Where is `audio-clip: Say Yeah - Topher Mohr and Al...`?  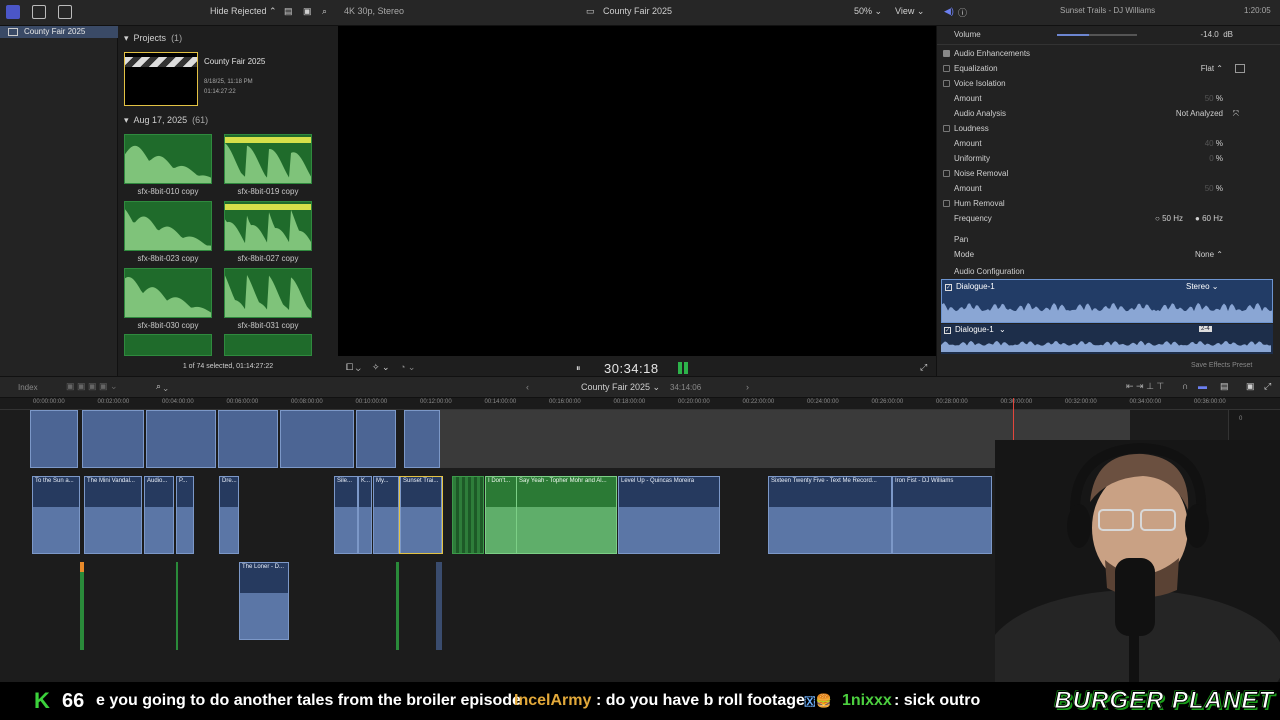 audio-clip: Say Yeah - Topher Mohr and Al... is located at coordinates (566, 515).